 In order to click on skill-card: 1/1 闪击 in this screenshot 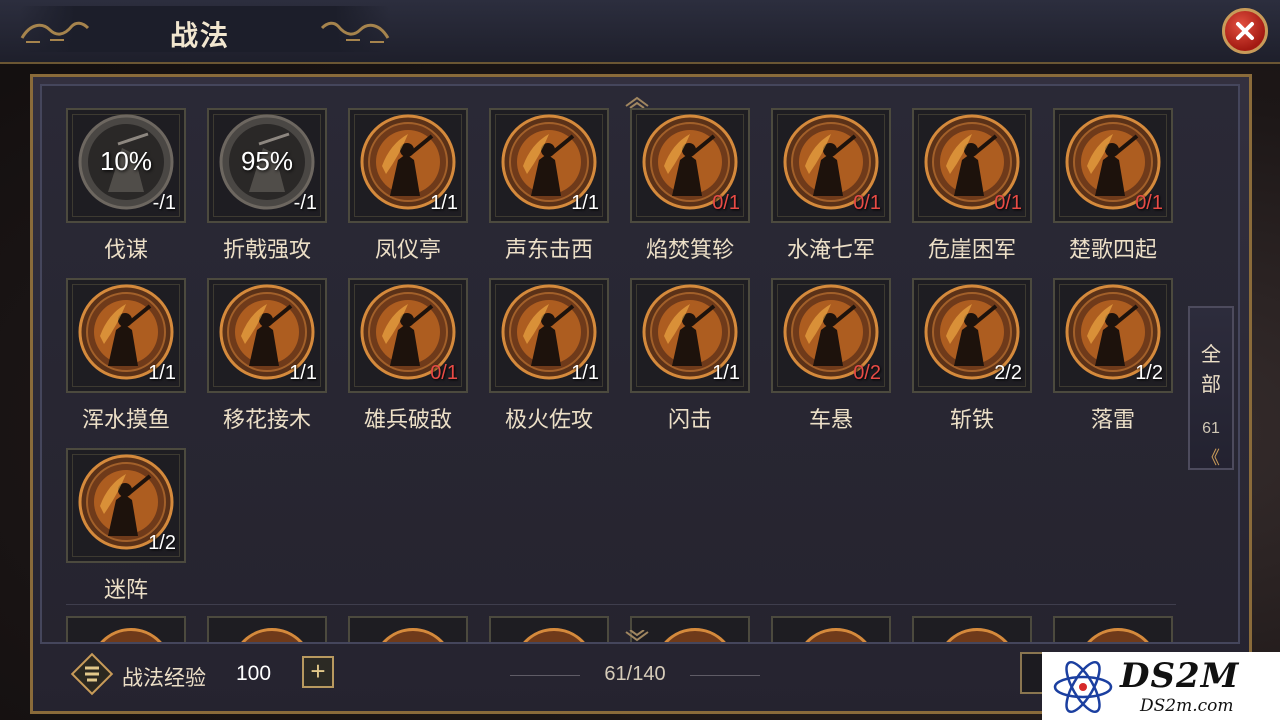, I will do `click(690, 355)`.